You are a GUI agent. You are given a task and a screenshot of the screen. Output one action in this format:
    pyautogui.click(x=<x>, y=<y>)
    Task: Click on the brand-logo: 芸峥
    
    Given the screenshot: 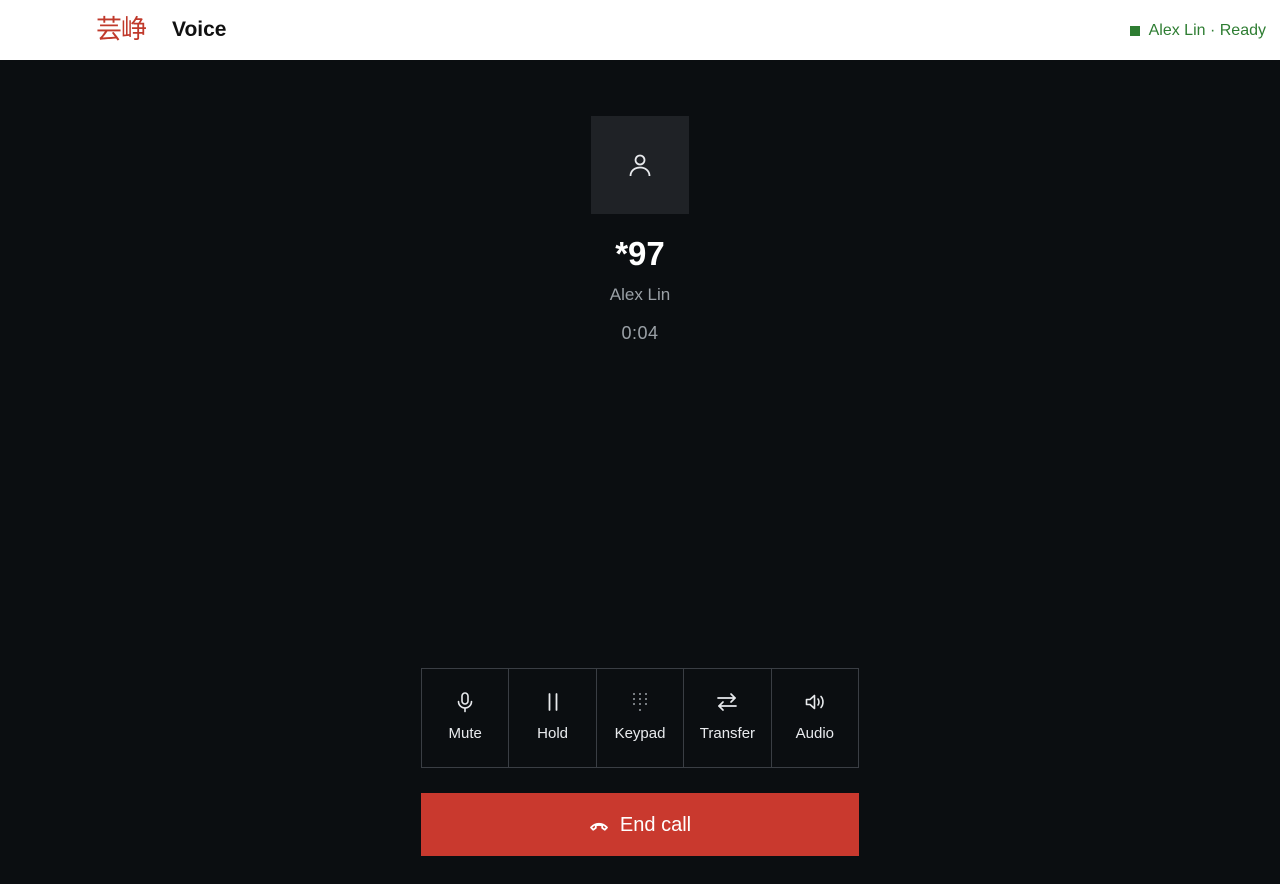 What is the action you would take?
    pyautogui.click(x=121, y=30)
    